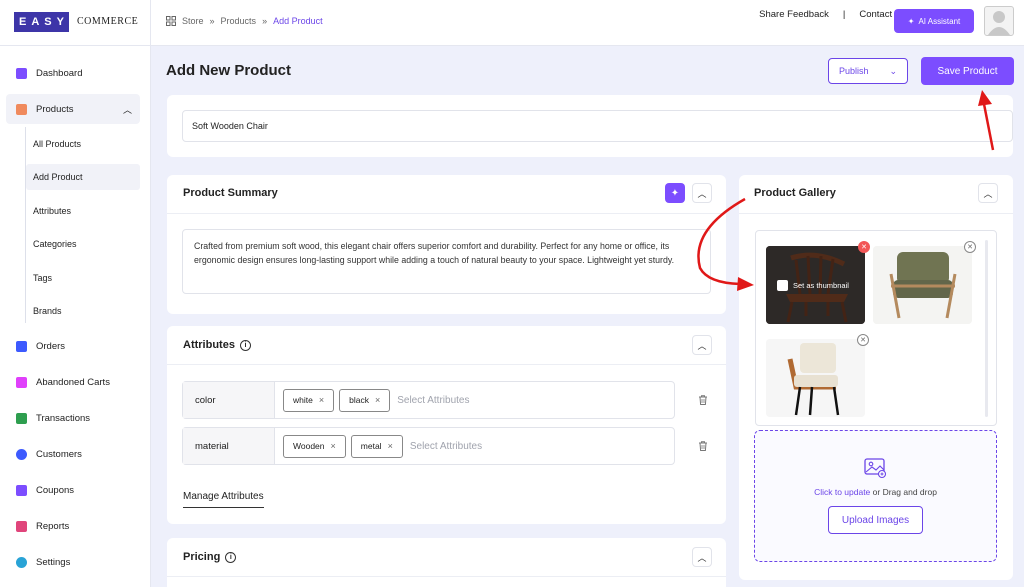  I want to click on sidebar-subitem-categories: Categories, so click(83, 244).